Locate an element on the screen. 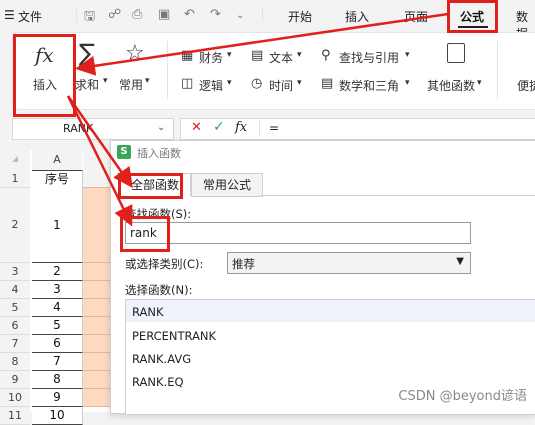  arrow-formula-to-insert is located at coordinates (262, 44).